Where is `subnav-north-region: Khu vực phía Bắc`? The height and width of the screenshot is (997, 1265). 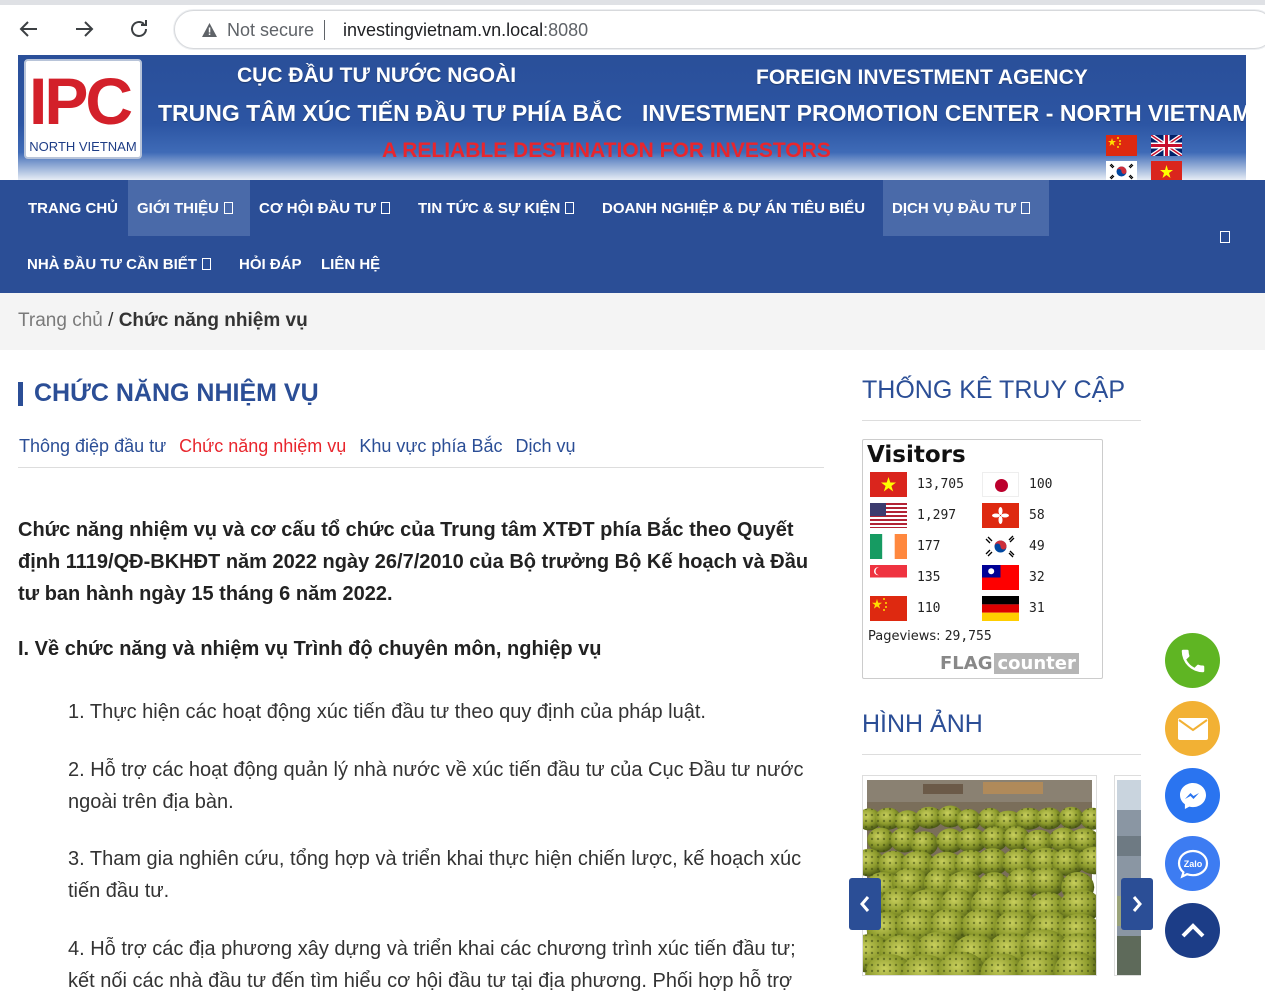
subnav-north-region: Khu vực phía Bắc is located at coordinates (430, 446).